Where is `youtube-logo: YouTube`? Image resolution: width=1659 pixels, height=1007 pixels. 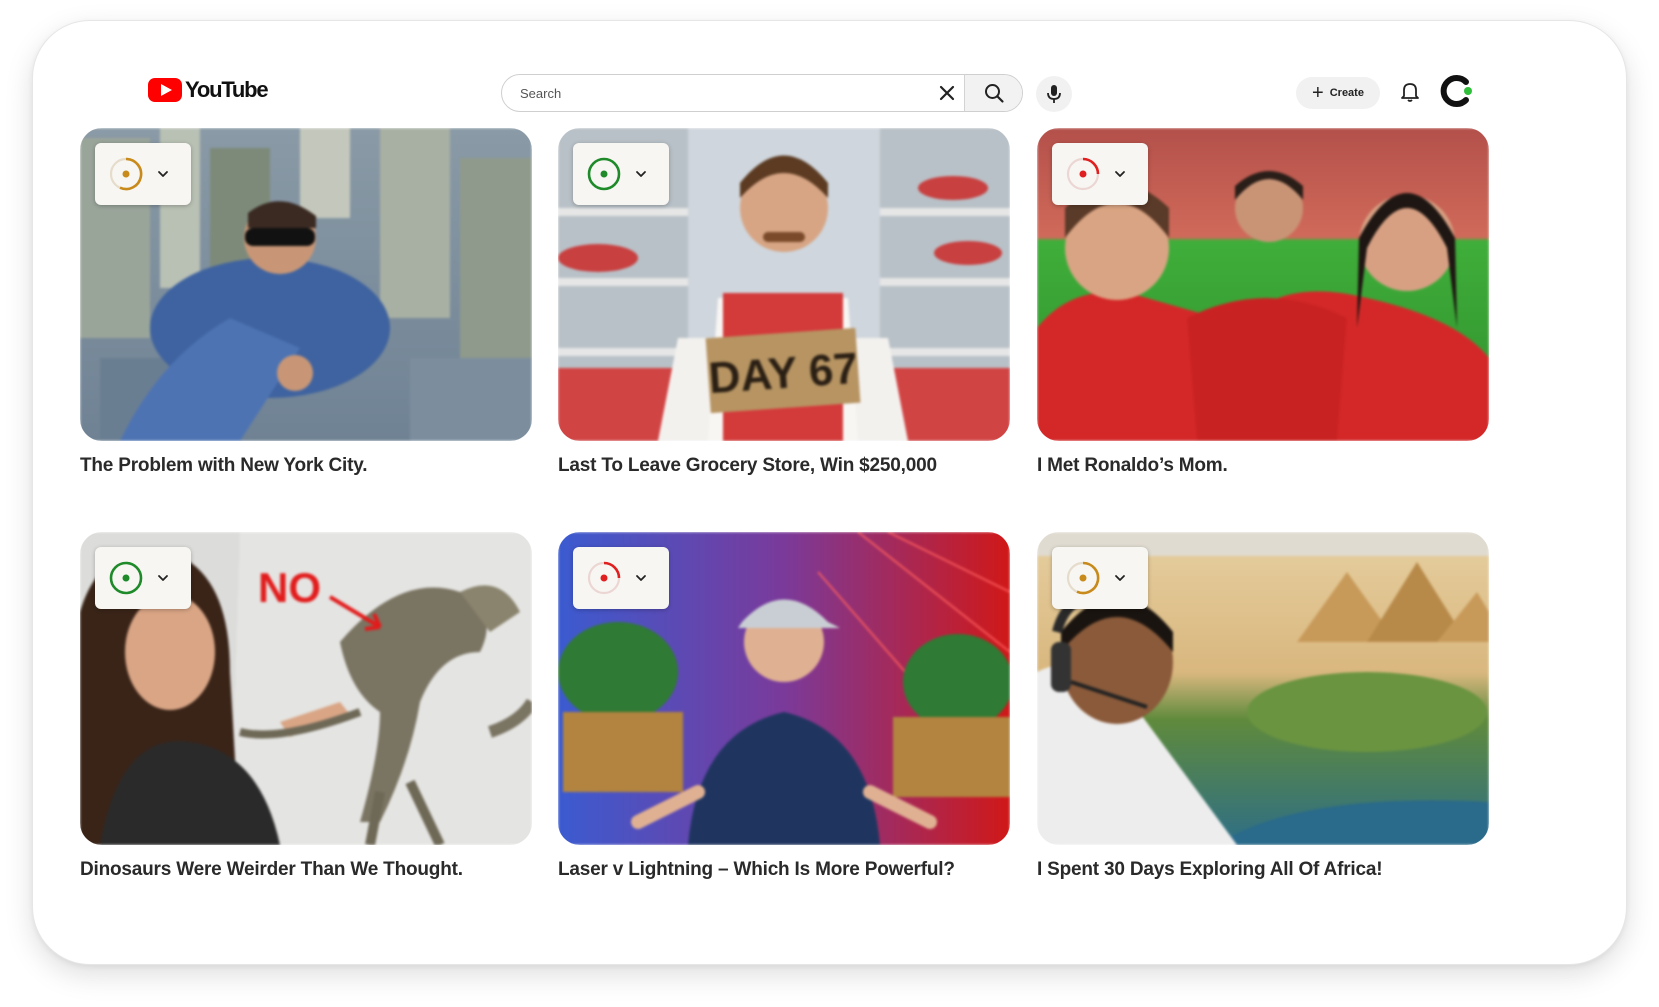 youtube-logo: YouTube is located at coordinates (208, 90).